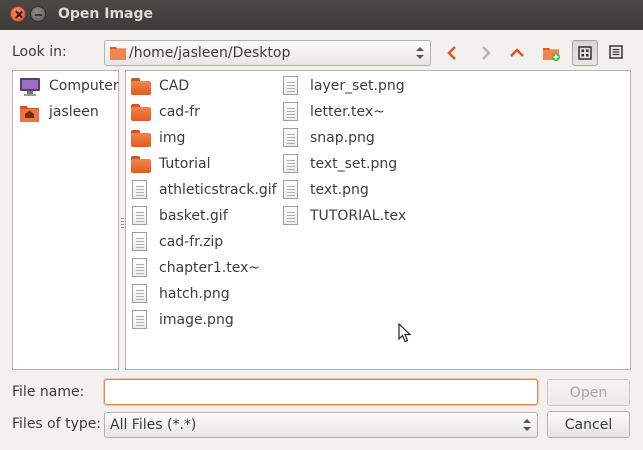 This screenshot has width=643, height=450. What do you see at coordinates (196, 320) in the screenshot?
I see `file-name: image.png` at bounding box center [196, 320].